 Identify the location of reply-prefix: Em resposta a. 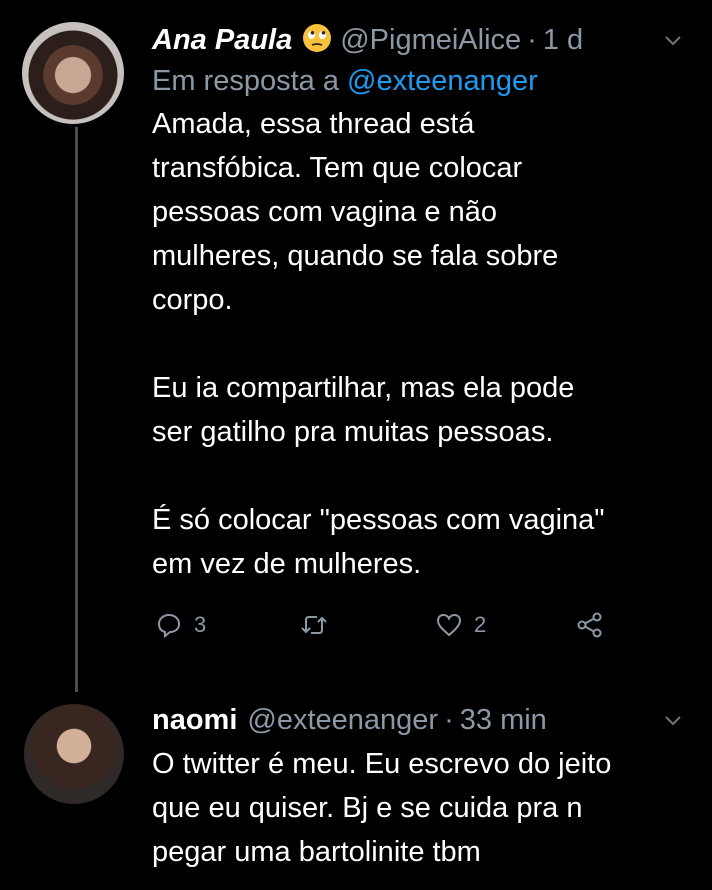
(245, 81).